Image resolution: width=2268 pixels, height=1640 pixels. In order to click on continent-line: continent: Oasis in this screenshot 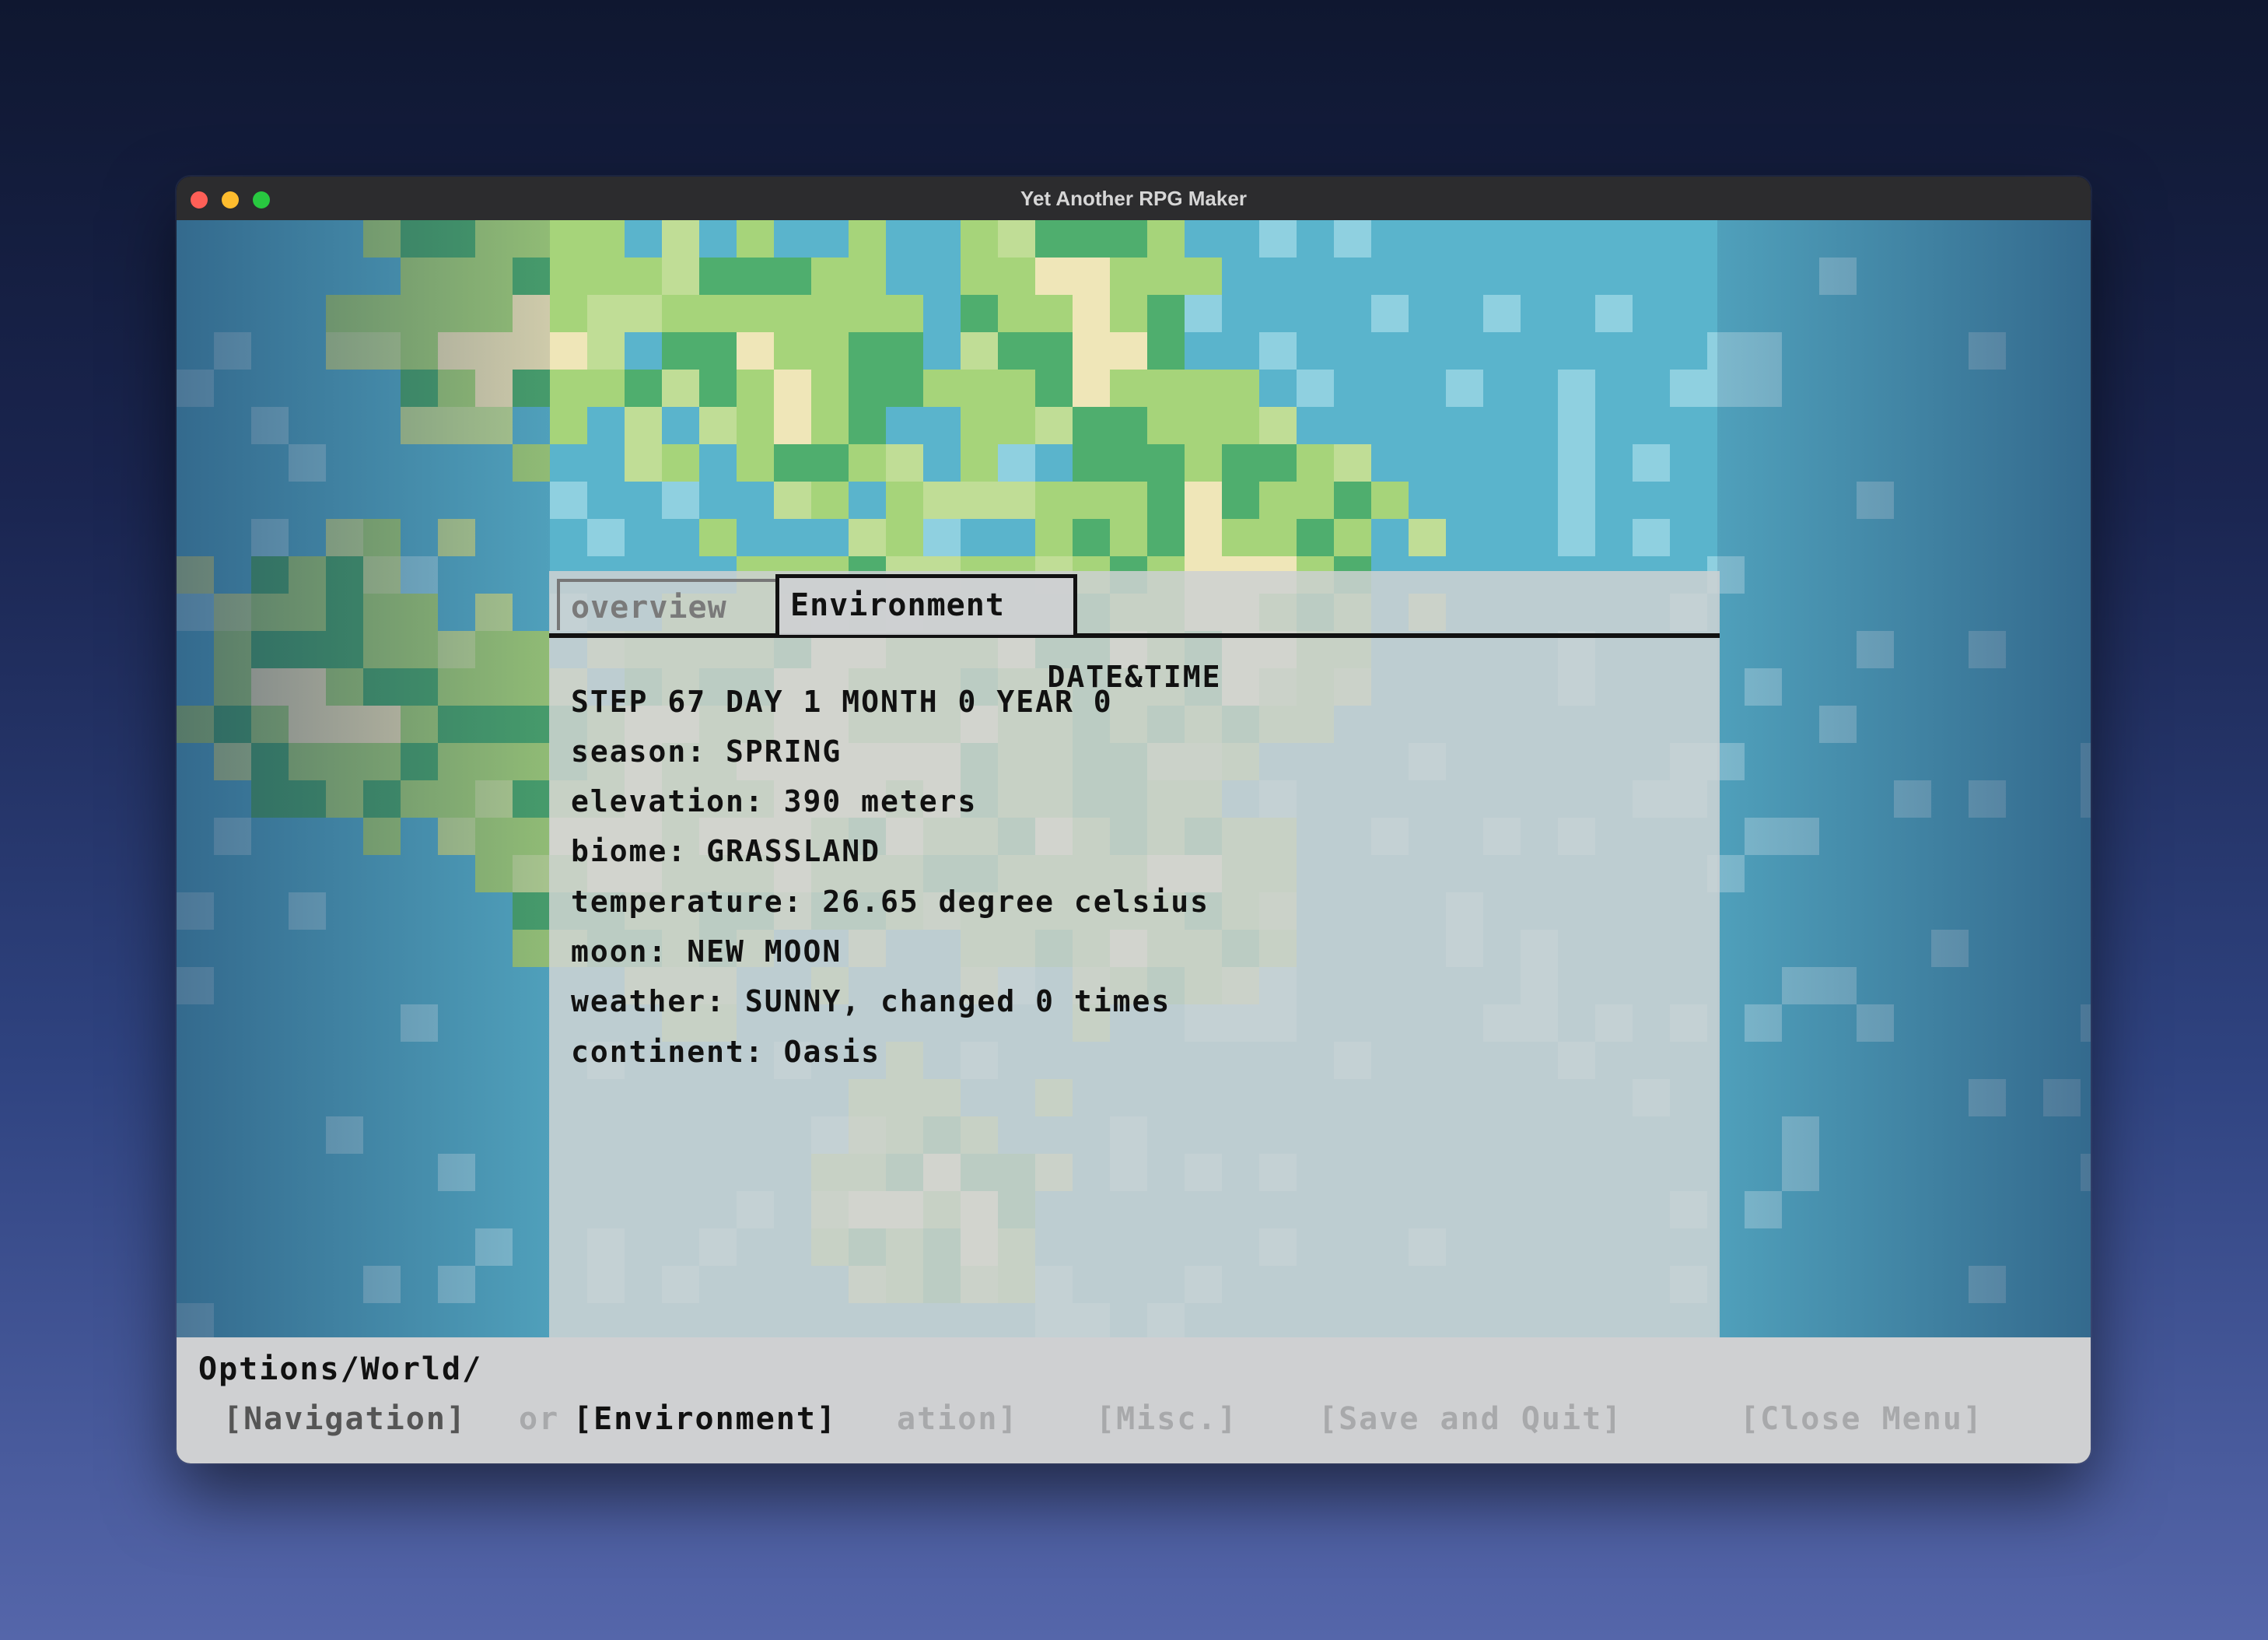, I will do `click(726, 1052)`.